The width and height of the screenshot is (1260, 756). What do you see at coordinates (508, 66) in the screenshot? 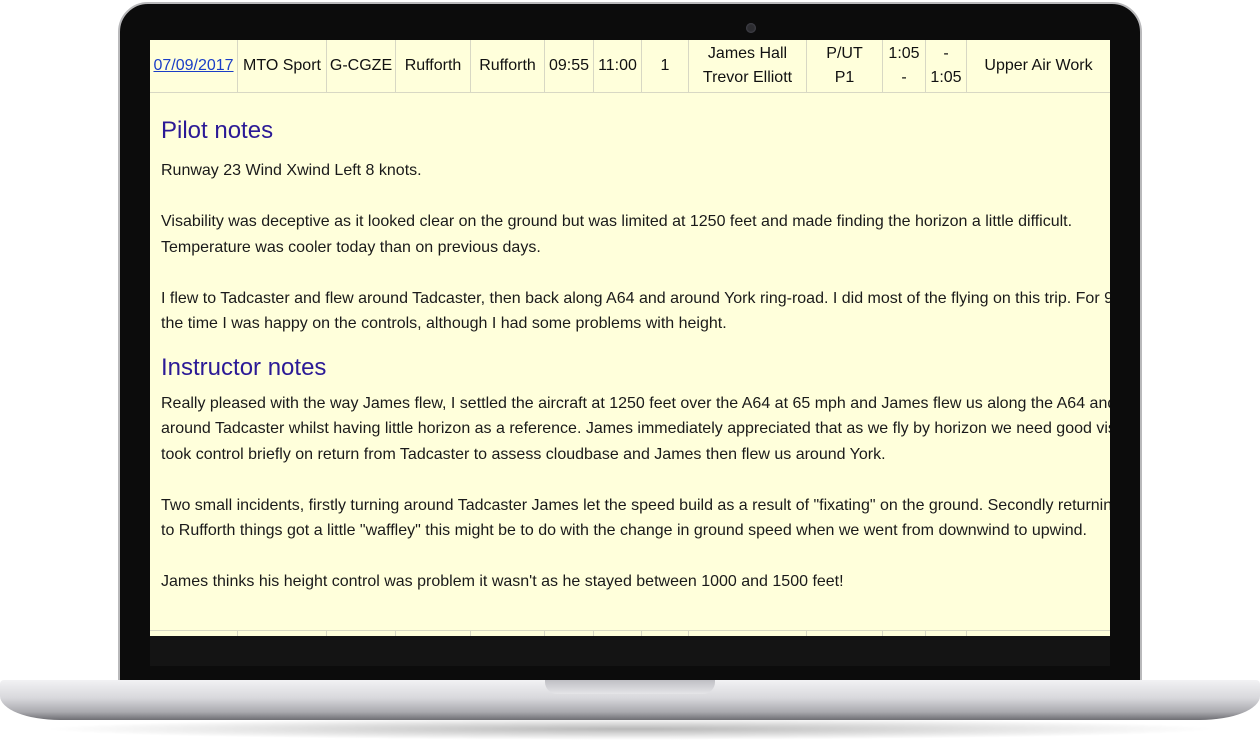
I see `arrival-cell: Rufforth` at bounding box center [508, 66].